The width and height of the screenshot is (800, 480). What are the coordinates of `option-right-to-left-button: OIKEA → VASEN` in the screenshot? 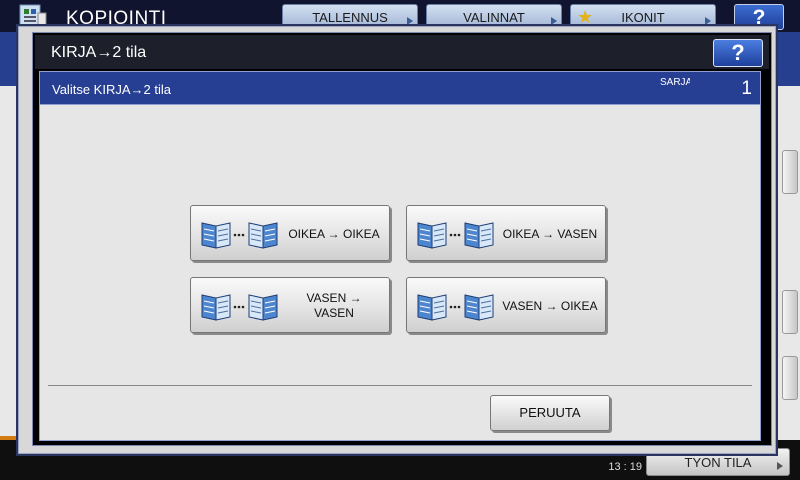 It's located at (506, 233).